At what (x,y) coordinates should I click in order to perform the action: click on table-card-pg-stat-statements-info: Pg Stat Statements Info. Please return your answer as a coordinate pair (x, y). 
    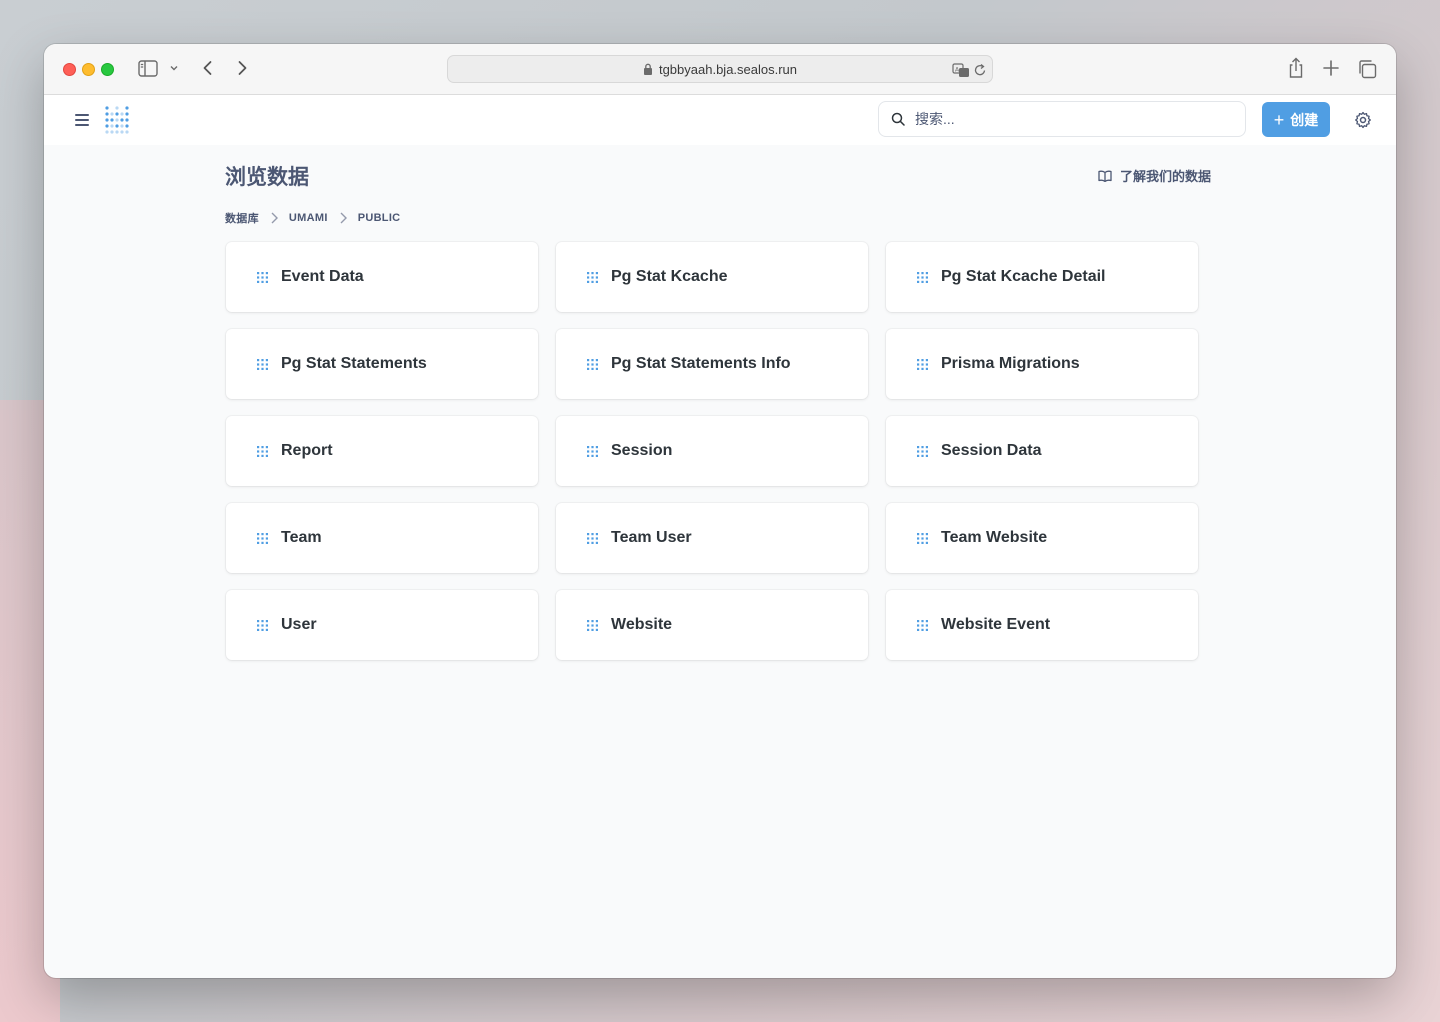
    Looking at the image, I should click on (712, 364).